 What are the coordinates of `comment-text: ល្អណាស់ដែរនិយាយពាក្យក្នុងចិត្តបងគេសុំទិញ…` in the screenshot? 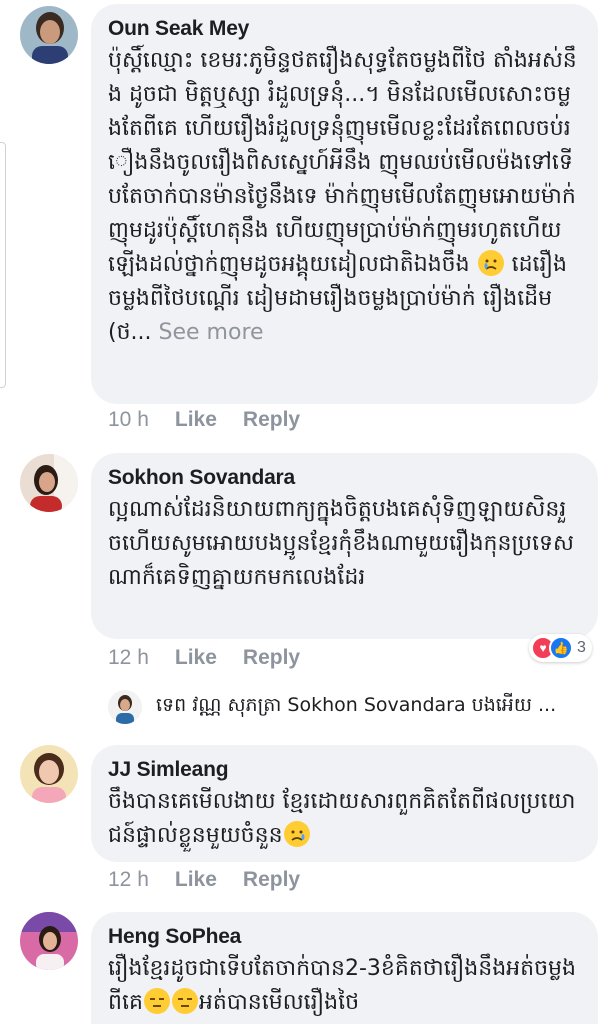 It's located at (341, 543).